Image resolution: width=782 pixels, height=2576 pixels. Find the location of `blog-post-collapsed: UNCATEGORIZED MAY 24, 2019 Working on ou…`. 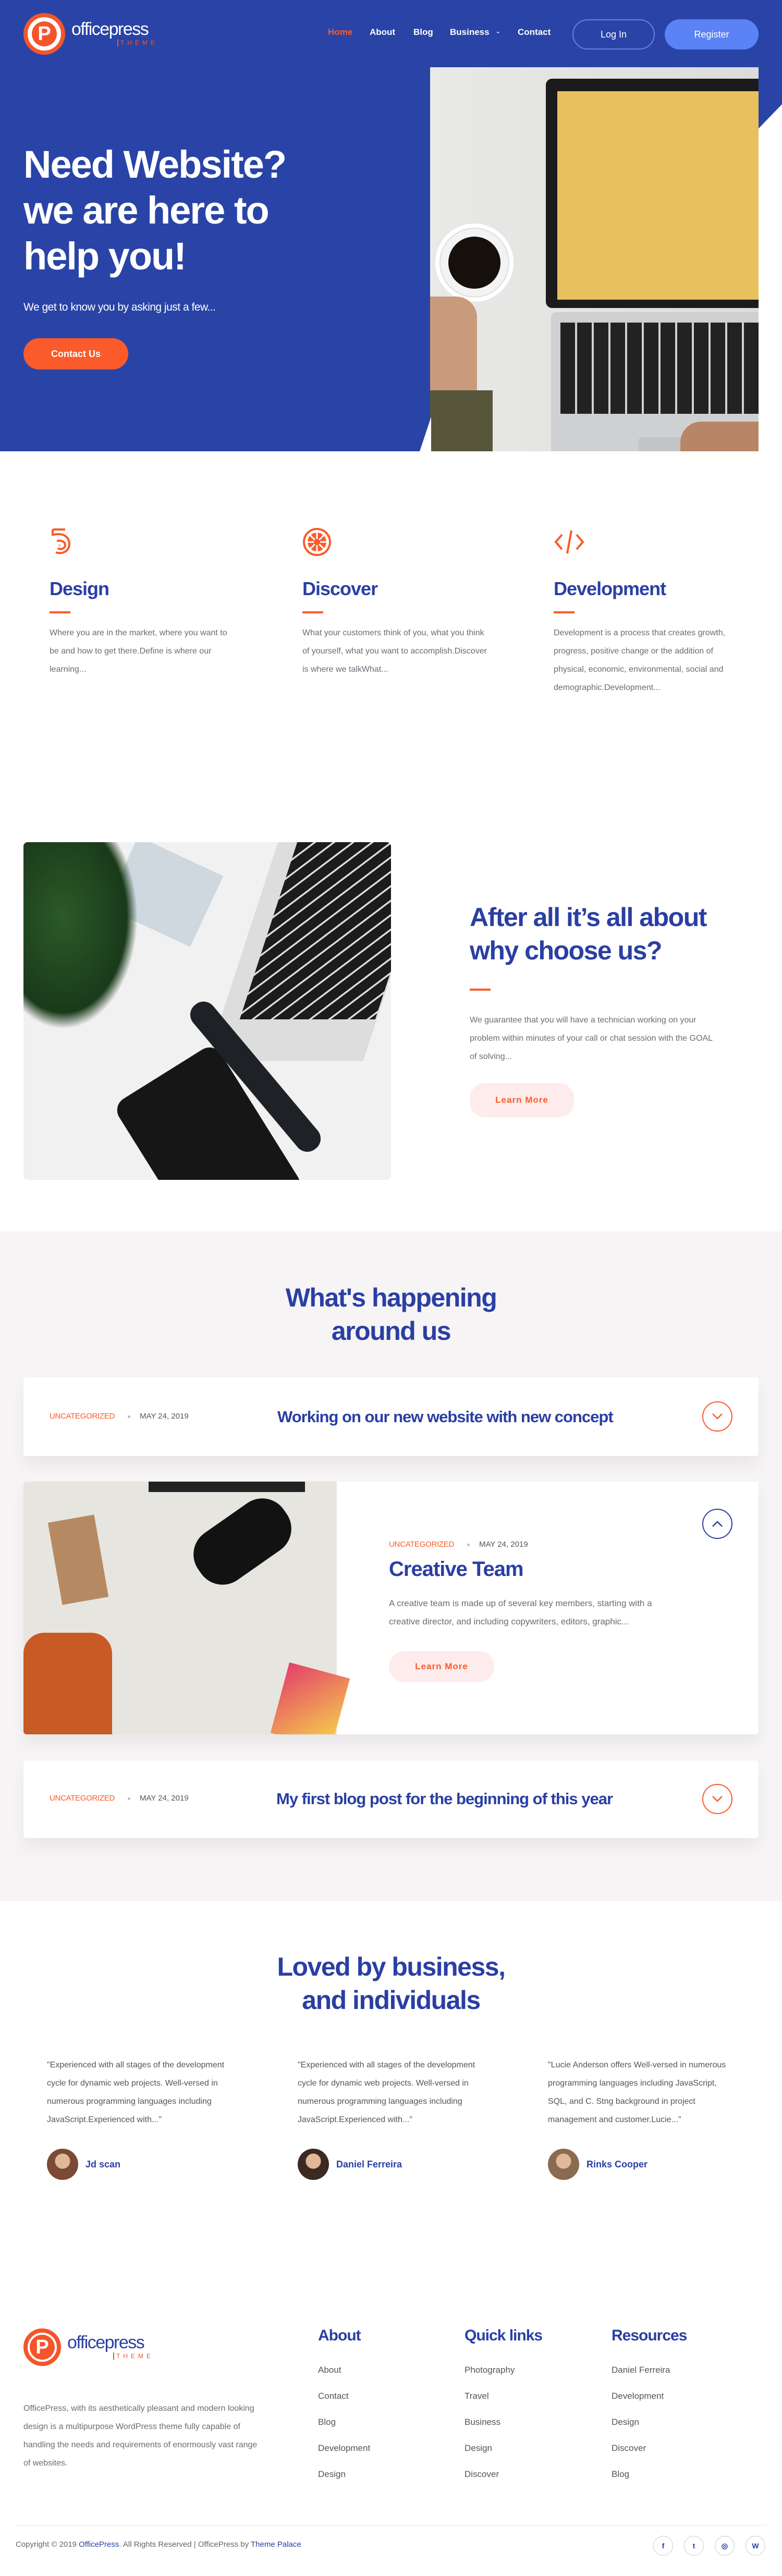

blog-post-collapsed: UNCATEGORIZED MAY 24, 2019 Working on ou… is located at coordinates (391, 1416).